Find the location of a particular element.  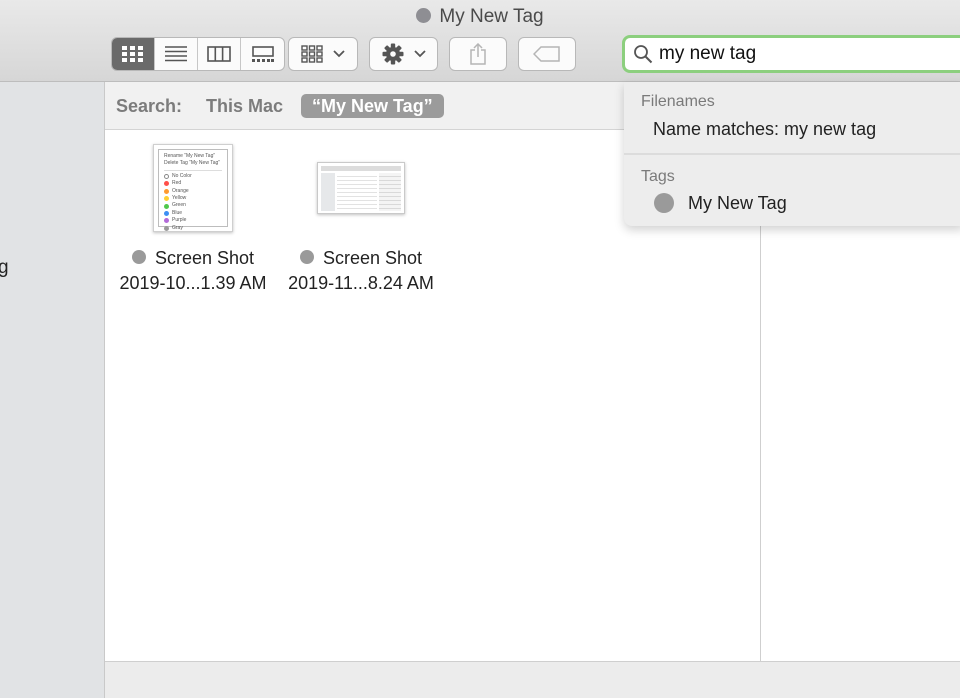

thumb-color-row: Red is located at coordinates (193, 183).